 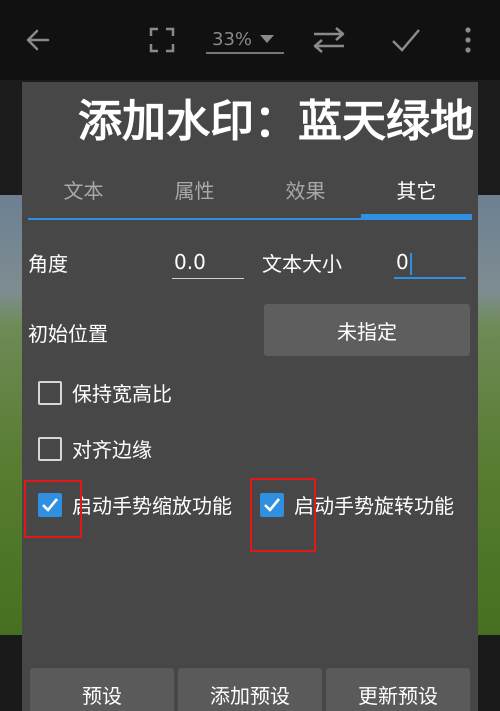 I want to click on tab-active-indicator, so click(x=416, y=217).